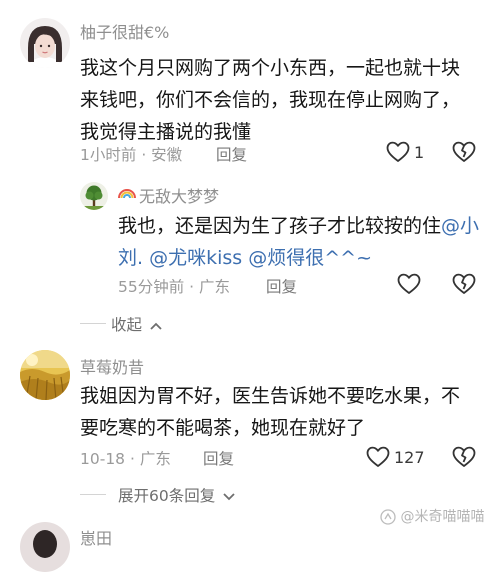  Describe the element at coordinates (411, 153) in the screenshot. I see `like-button: 1` at that location.